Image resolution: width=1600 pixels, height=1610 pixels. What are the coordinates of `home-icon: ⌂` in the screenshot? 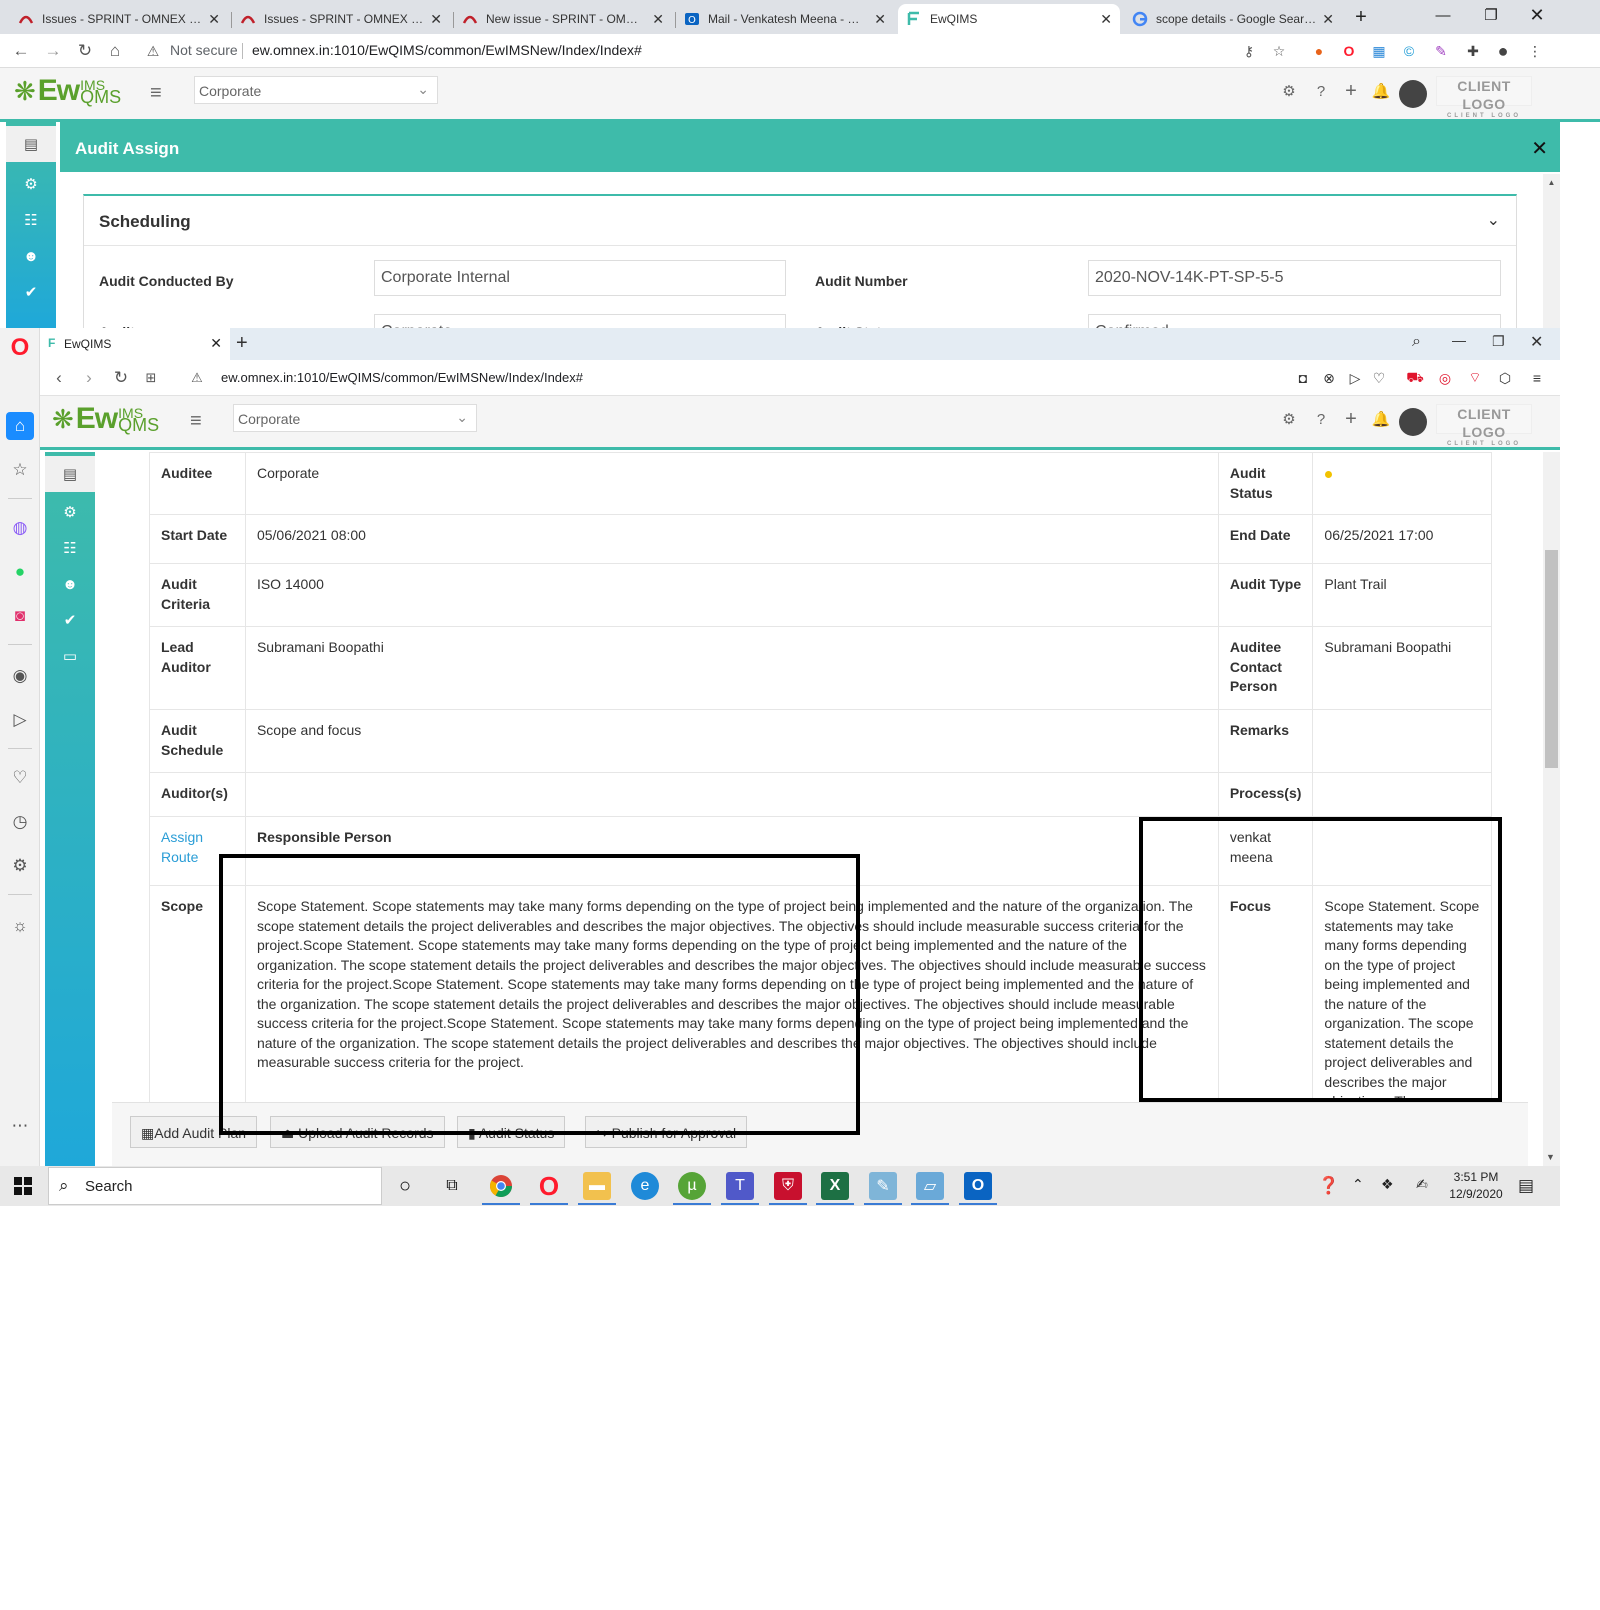 It's located at (20, 426).